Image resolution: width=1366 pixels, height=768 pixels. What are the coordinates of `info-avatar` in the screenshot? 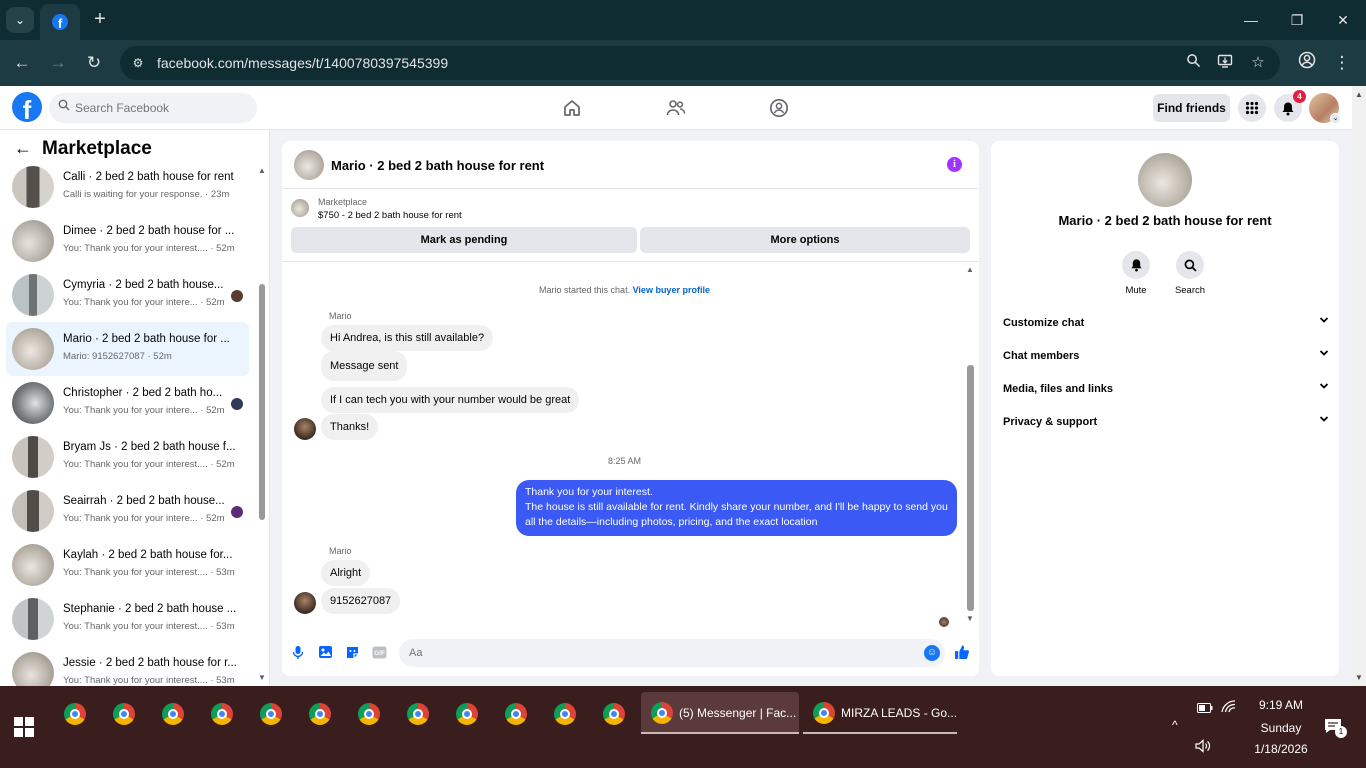 It's located at (1165, 180).